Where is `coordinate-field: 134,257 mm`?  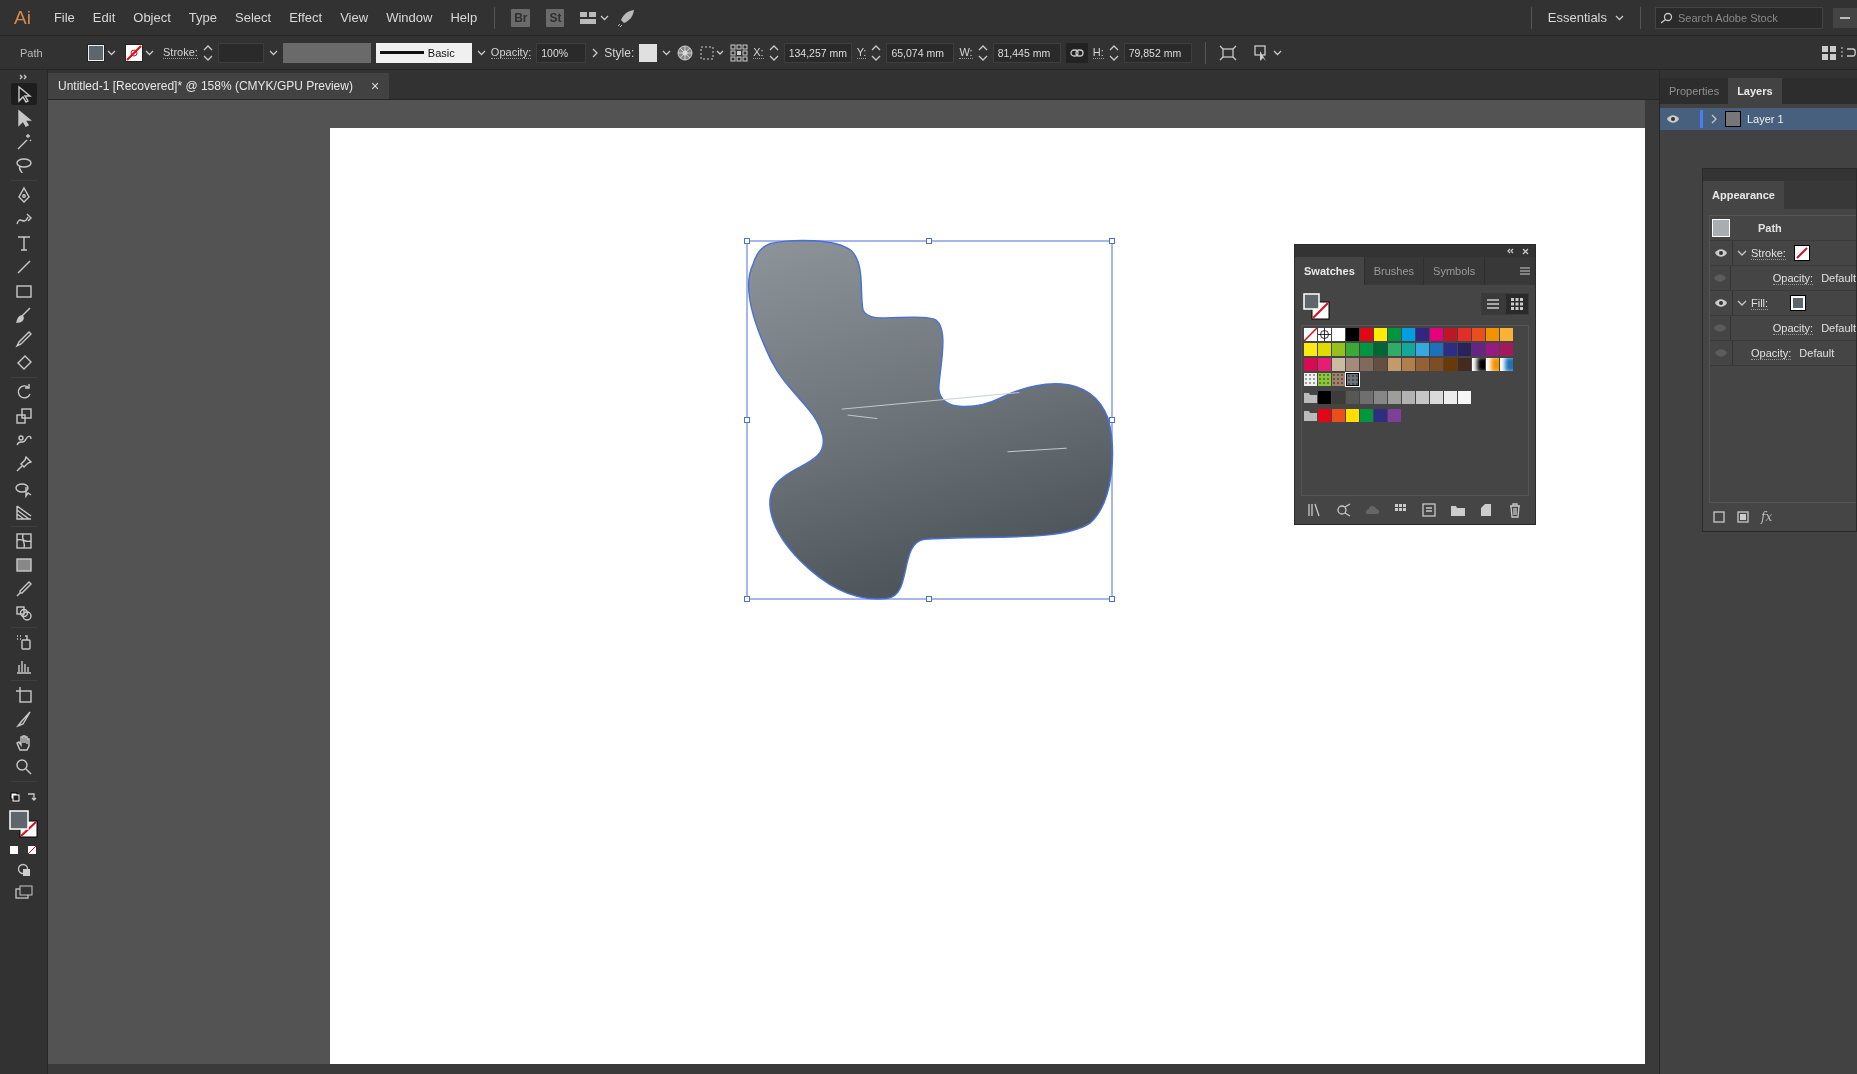
coordinate-field: 134,257 mm is located at coordinates (817, 52).